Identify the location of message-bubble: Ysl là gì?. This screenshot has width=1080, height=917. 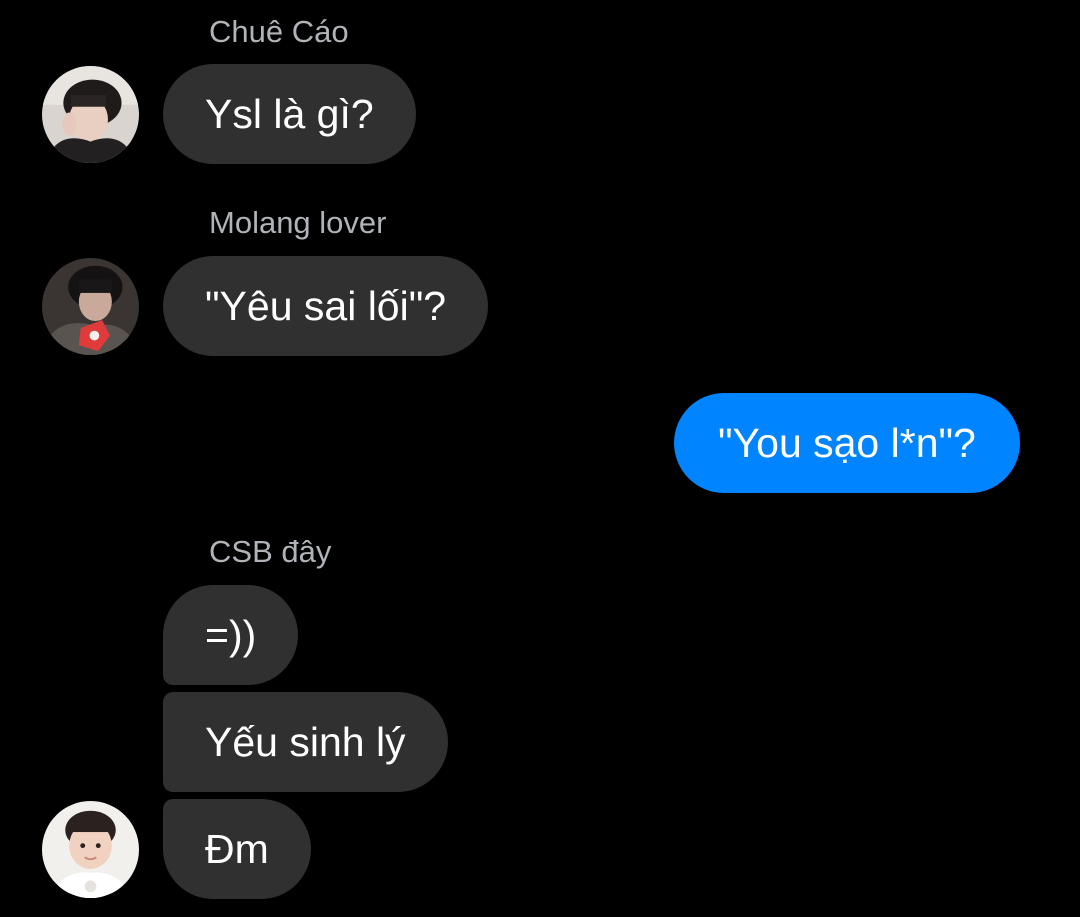
(289, 114).